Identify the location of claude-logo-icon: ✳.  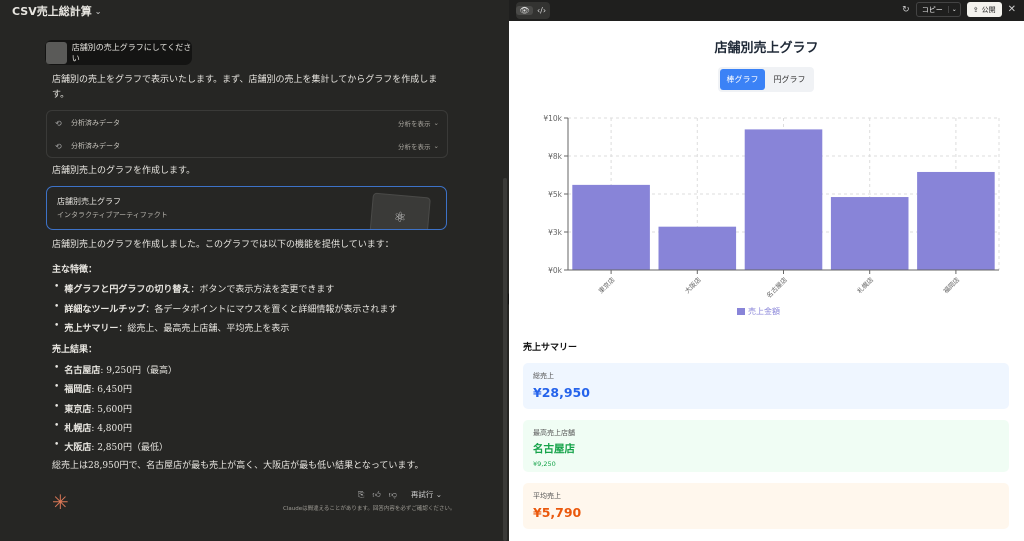
(60, 502).